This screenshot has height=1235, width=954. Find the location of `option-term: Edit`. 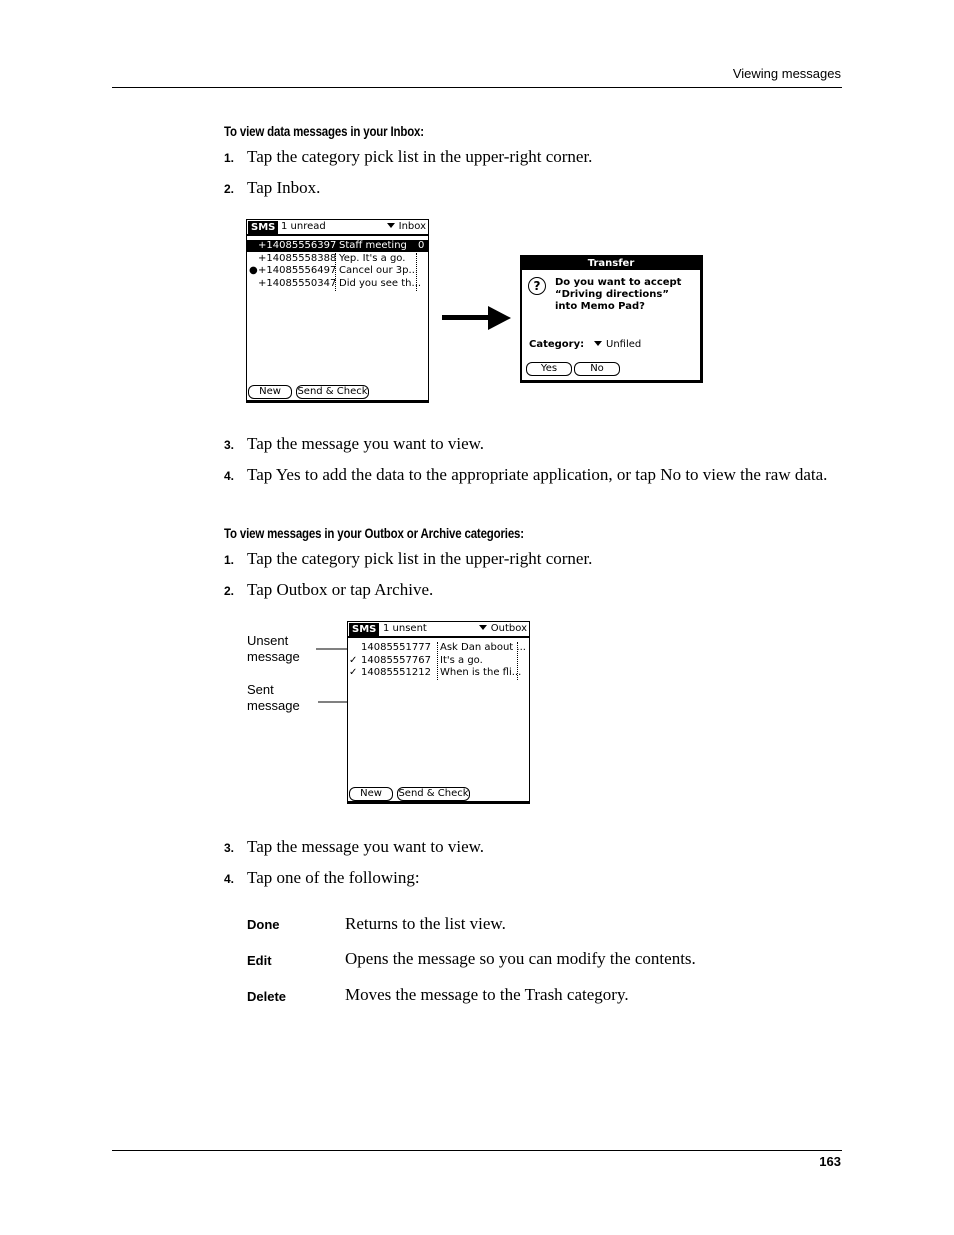

option-term: Edit is located at coordinates (259, 960).